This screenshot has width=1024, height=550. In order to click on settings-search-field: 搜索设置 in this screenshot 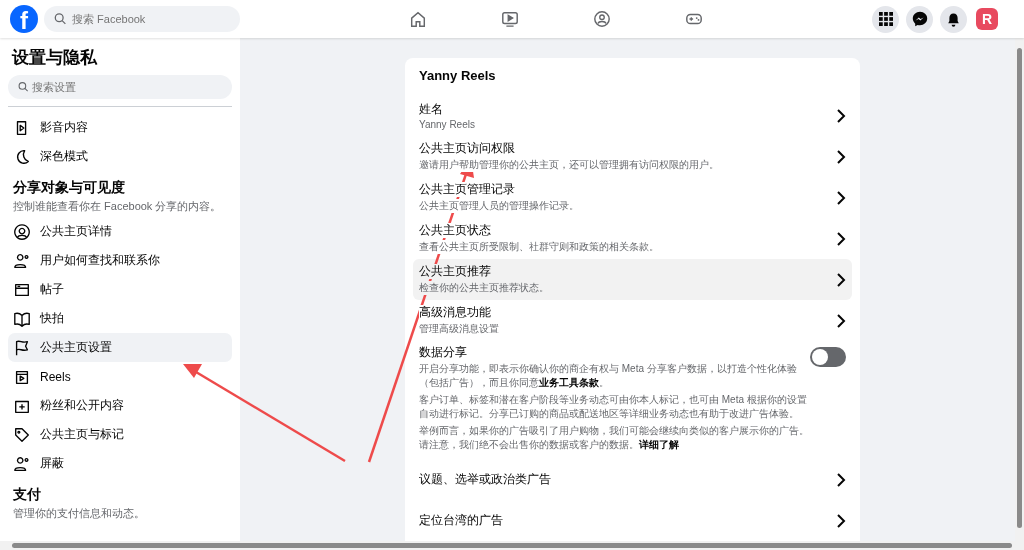, I will do `click(120, 87)`.